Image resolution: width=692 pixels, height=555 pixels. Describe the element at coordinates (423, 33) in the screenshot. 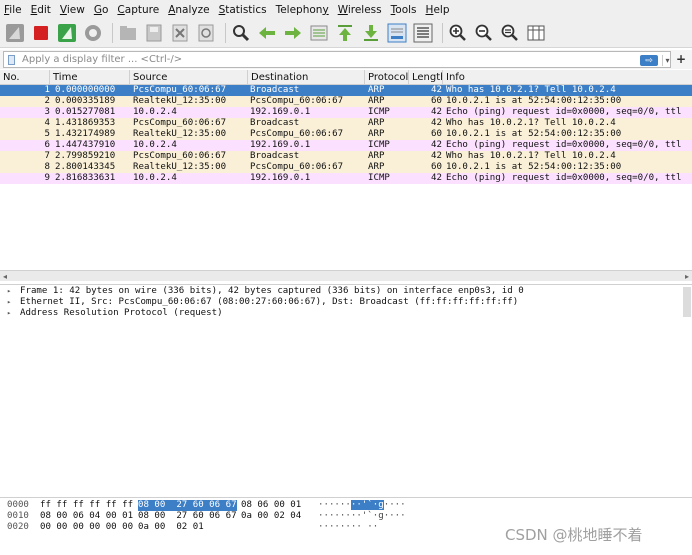

I see `colorize-icon` at that location.